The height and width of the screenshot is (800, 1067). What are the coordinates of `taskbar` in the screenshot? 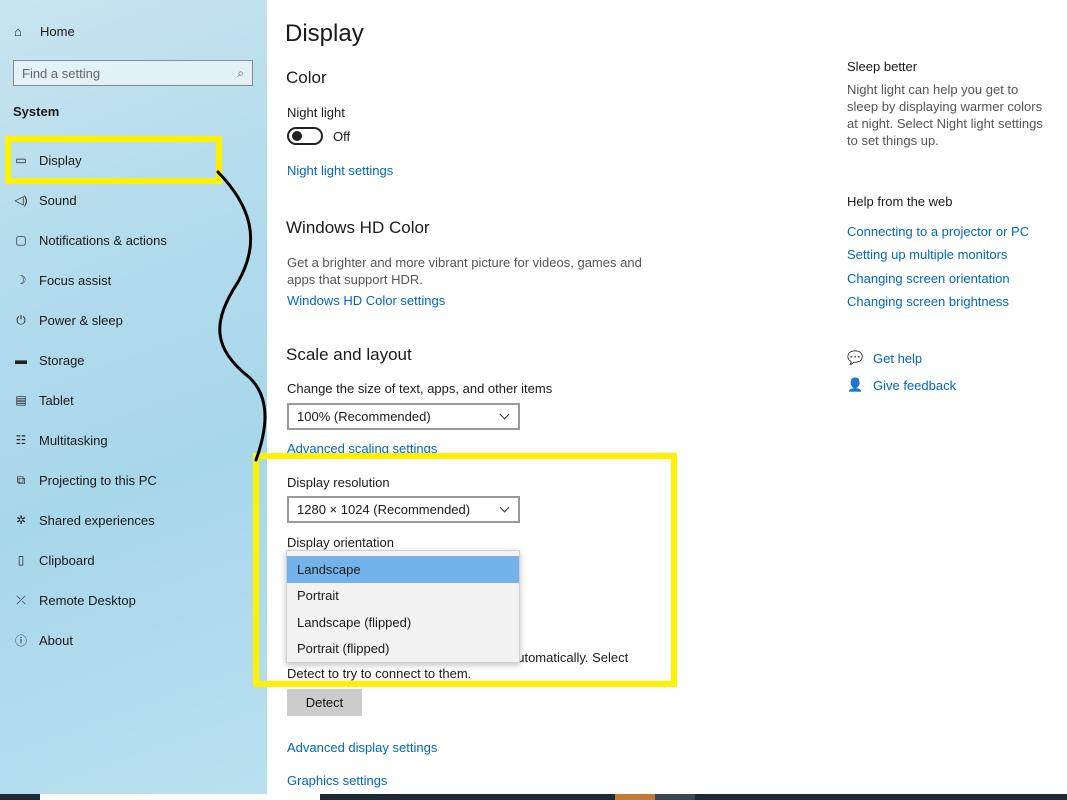 It's located at (533, 797).